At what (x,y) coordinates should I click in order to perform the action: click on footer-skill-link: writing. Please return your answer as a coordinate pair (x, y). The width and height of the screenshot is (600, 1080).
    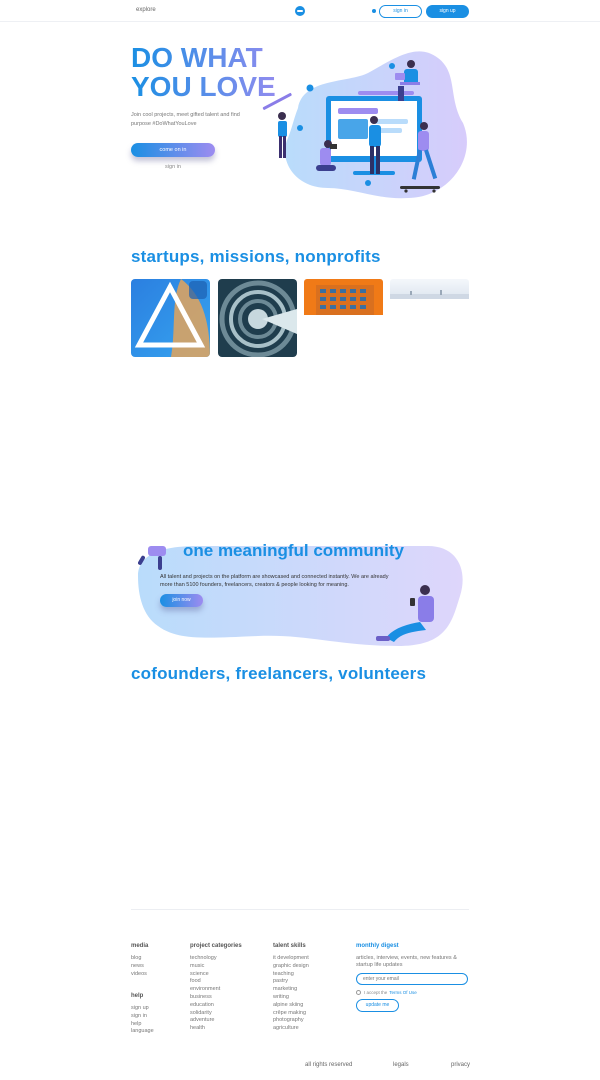
    Looking at the image, I should click on (291, 998).